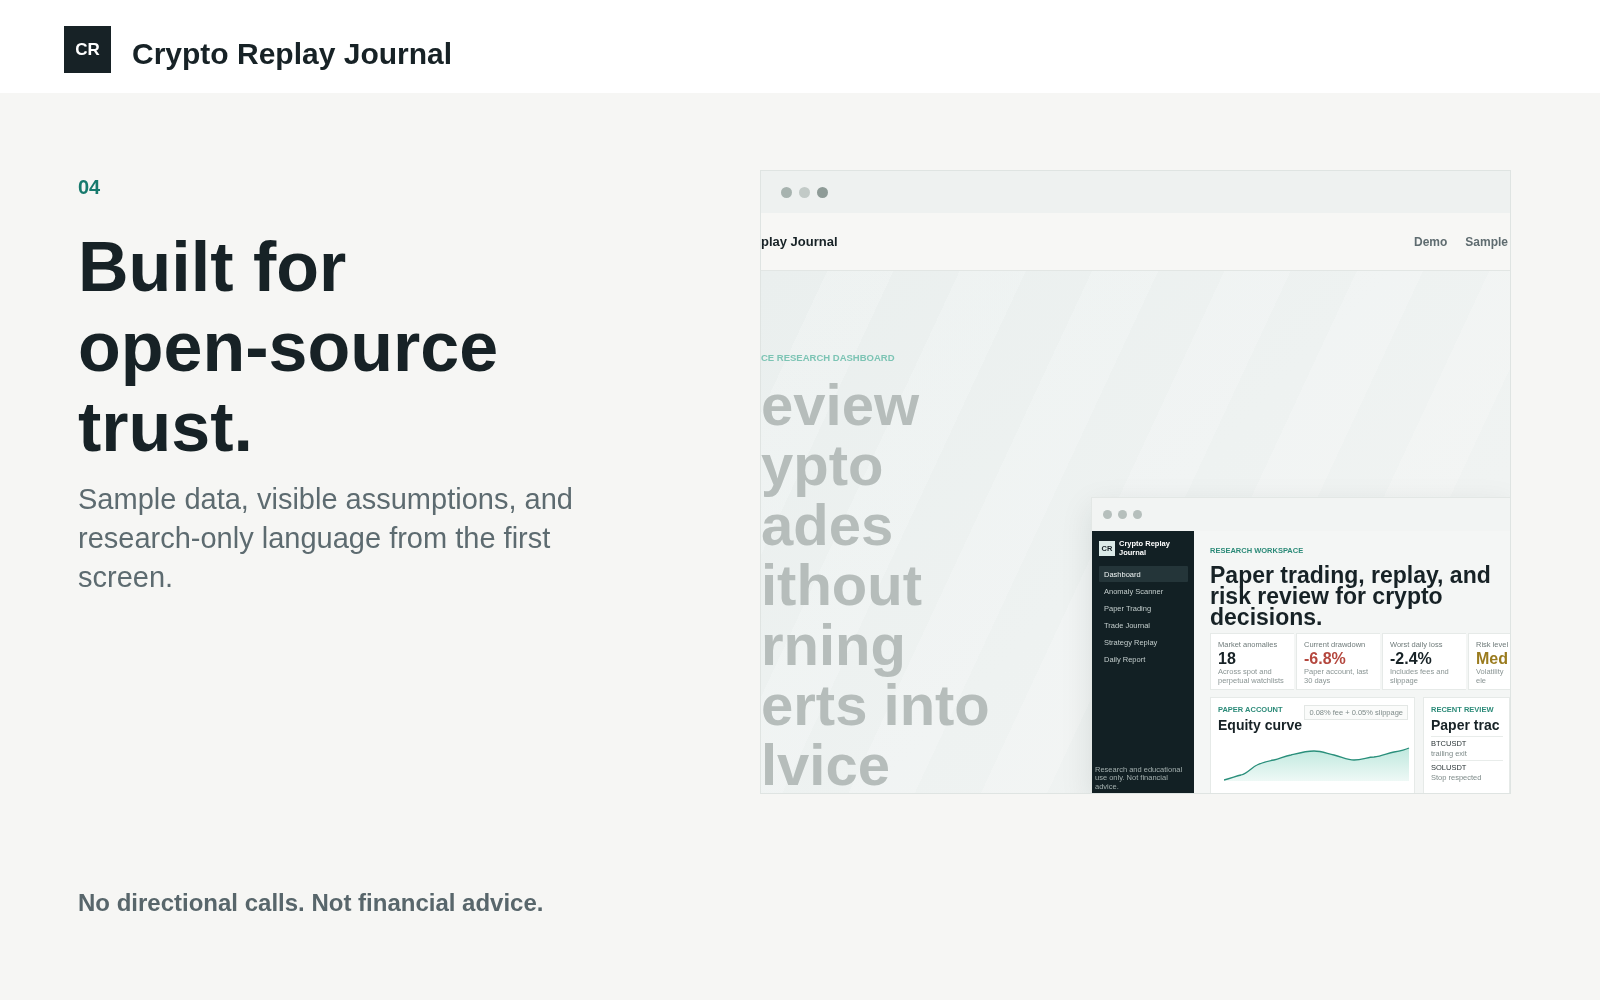 Image resolution: width=1600 pixels, height=1000 pixels. Describe the element at coordinates (1351, 596) in the screenshot. I see `dashboard-heading: Paper trading, replay, and risk review for crypto decisions.` at that location.